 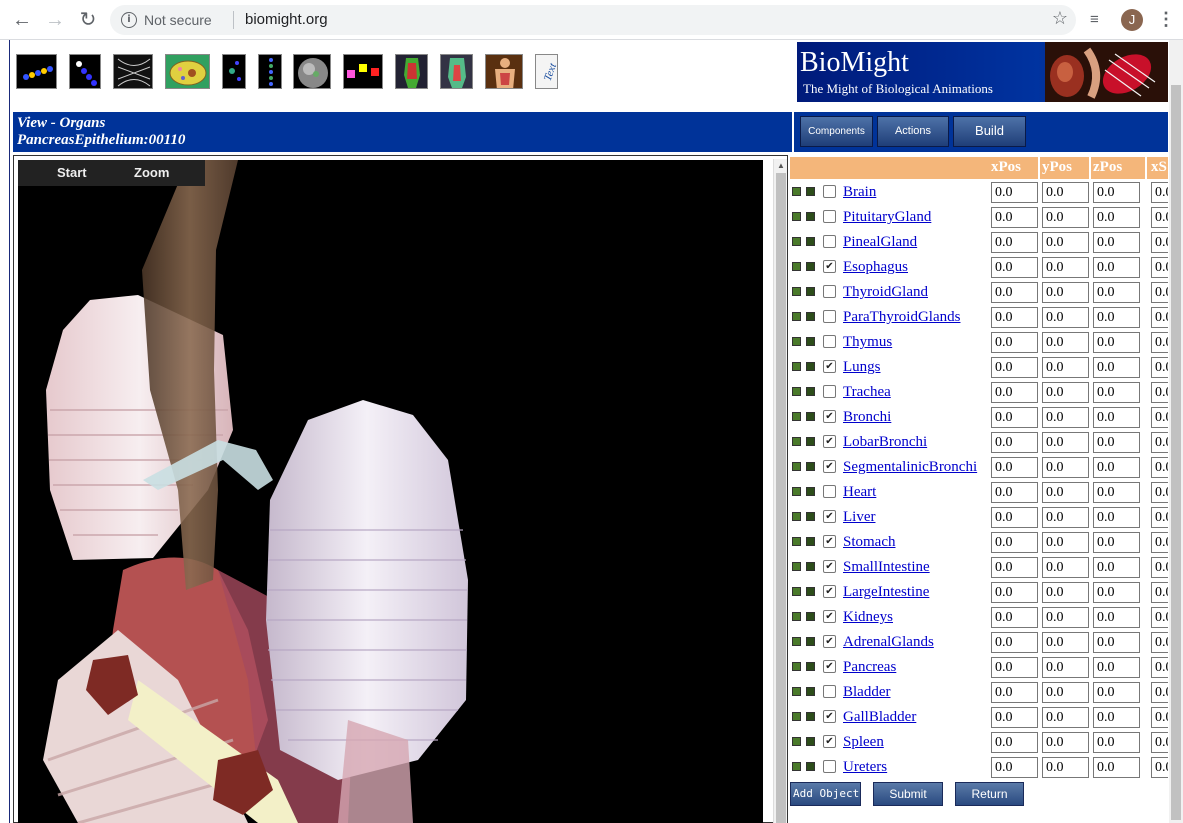 What do you see at coordinates (781, 165) in the screenshot?
I see `scroll-up-arrow-icon: ▲` at bounding box center [781, 165].